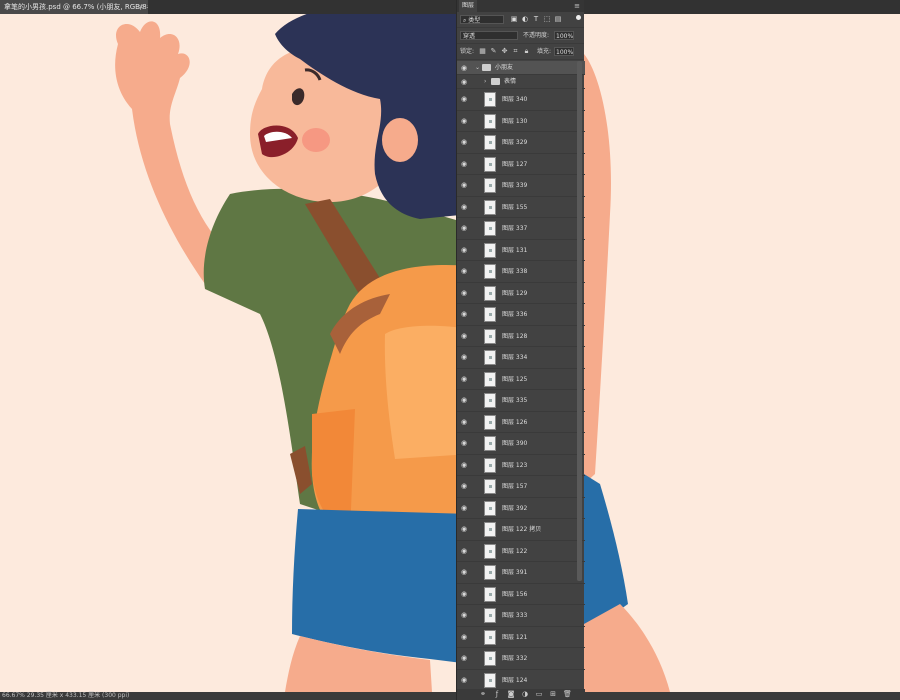  I want to click on lock-all-icon: 🔒︎, so click(526, 51).